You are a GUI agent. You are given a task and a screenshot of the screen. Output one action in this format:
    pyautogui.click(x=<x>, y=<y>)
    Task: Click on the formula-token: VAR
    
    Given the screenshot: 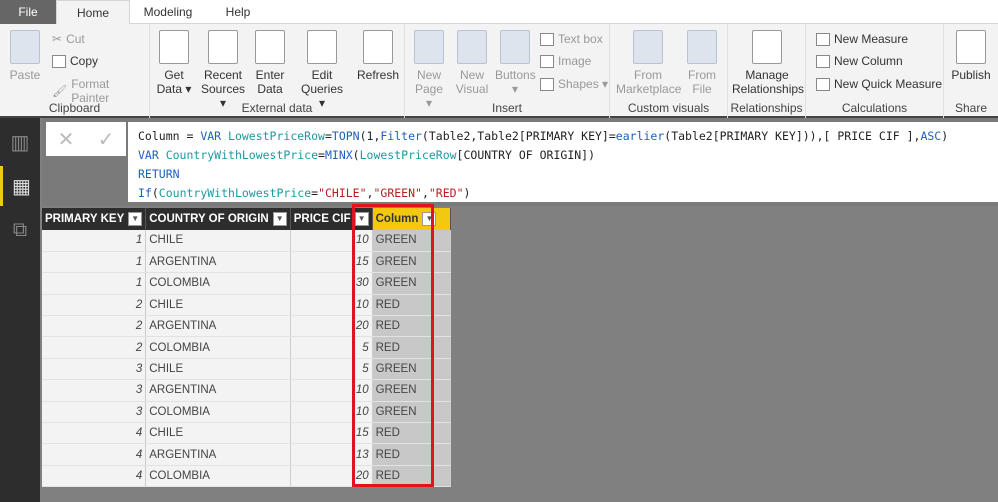 What is the action you would take?
    pyautogui.click(x=152, y=155)
    